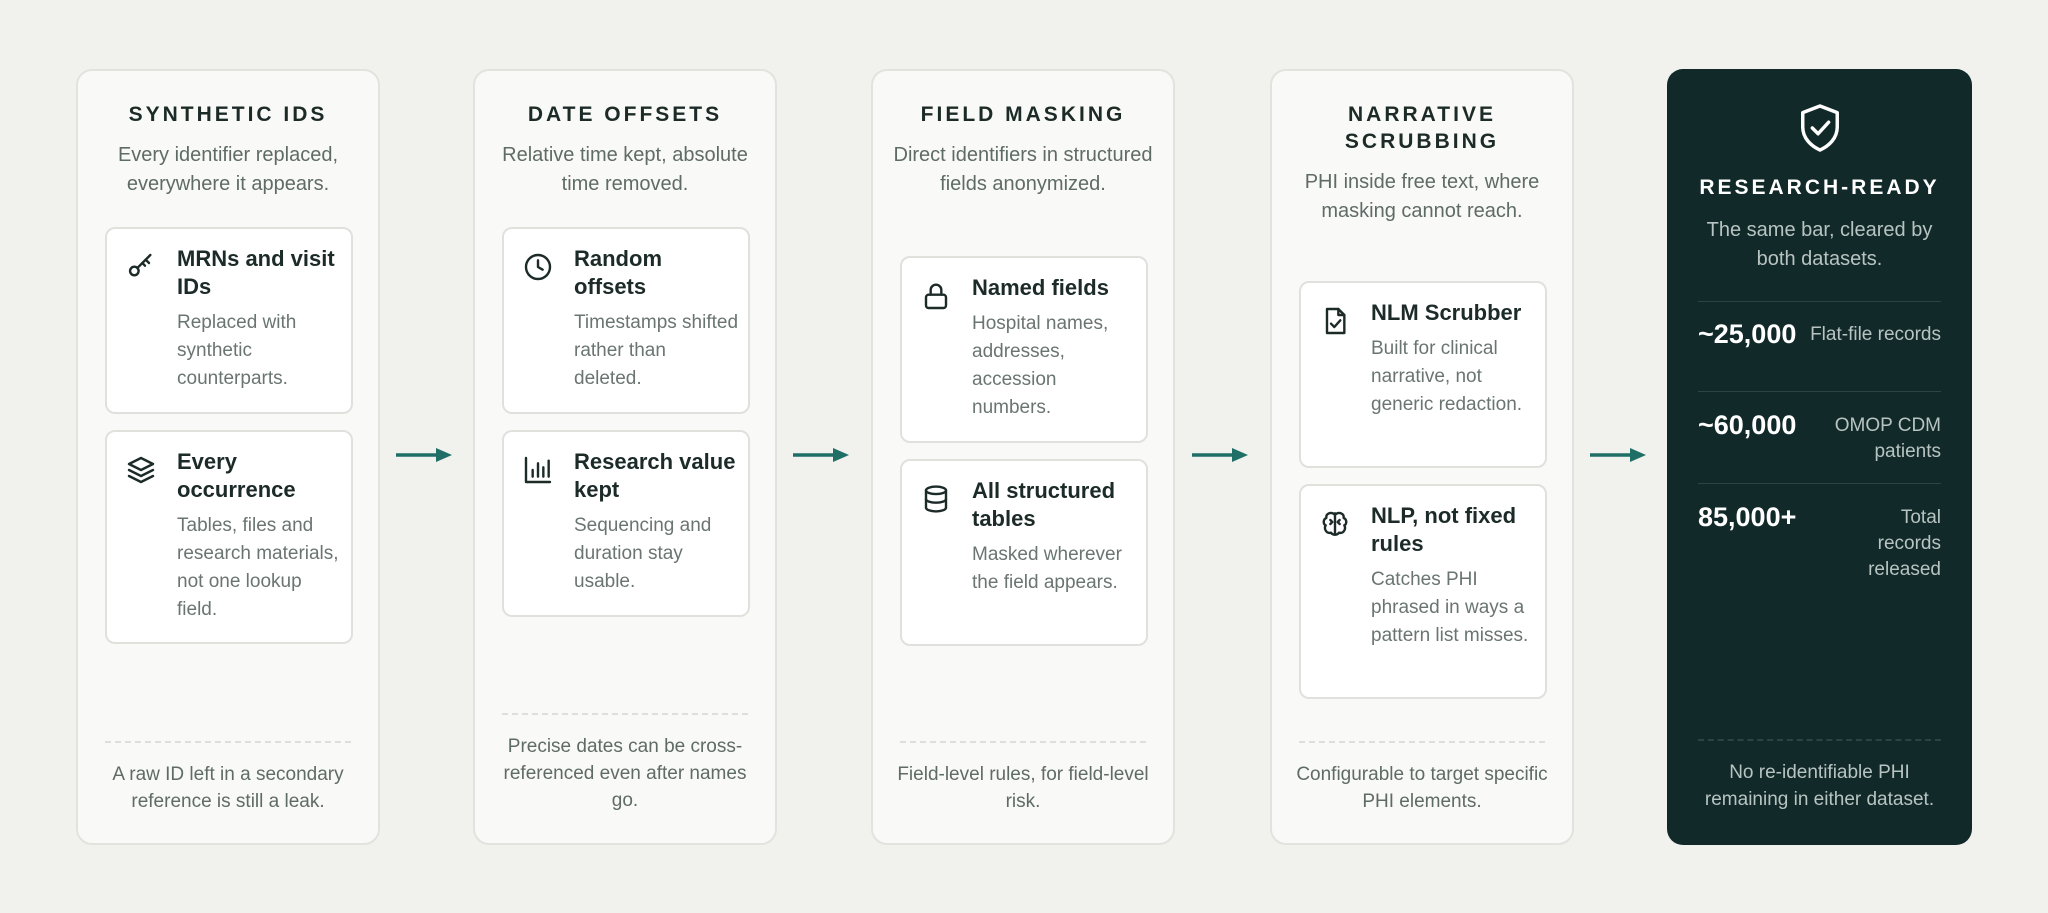 The image size is (2048, 913). I want to click on card-title: Research value kept, so click(655, 475).